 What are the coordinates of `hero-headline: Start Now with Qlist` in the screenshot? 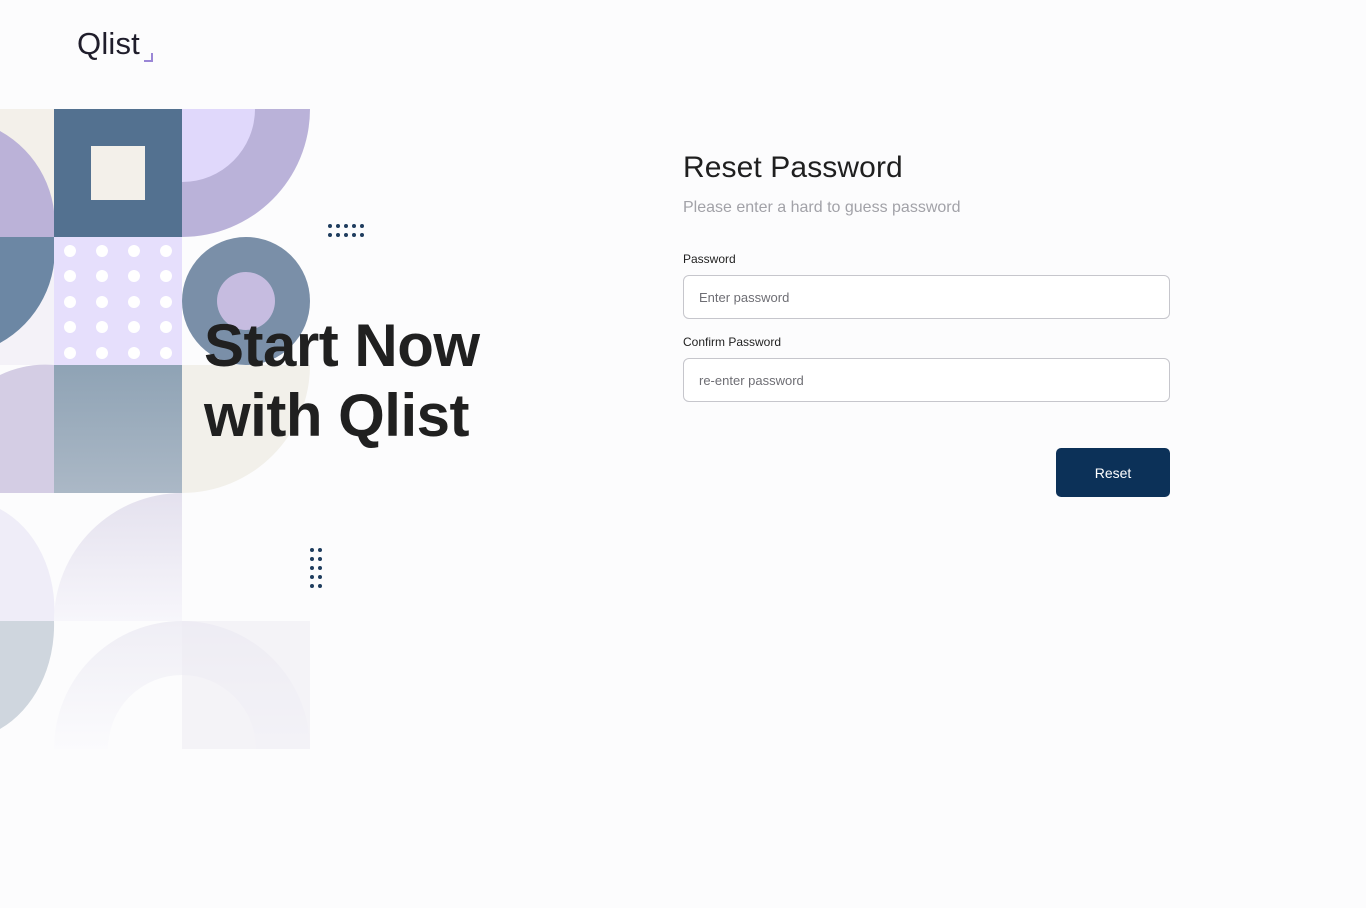 It's located at (342, 381).